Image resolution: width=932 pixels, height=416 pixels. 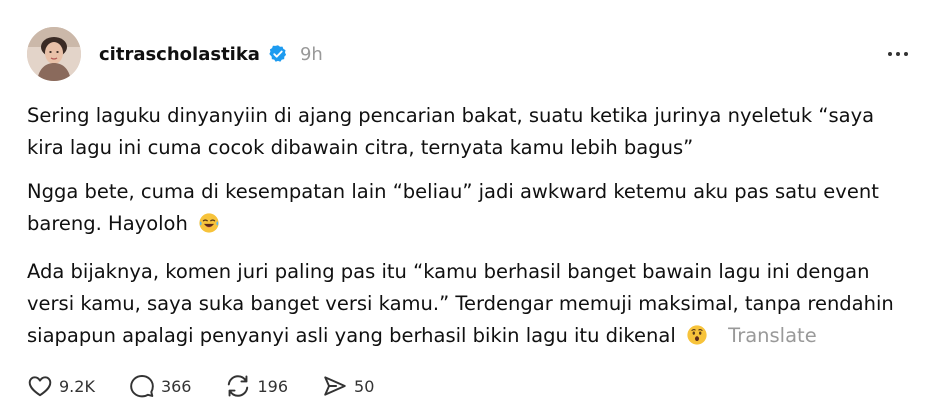 I want to click on username: citrascholastika, so click(x=179, y=54).